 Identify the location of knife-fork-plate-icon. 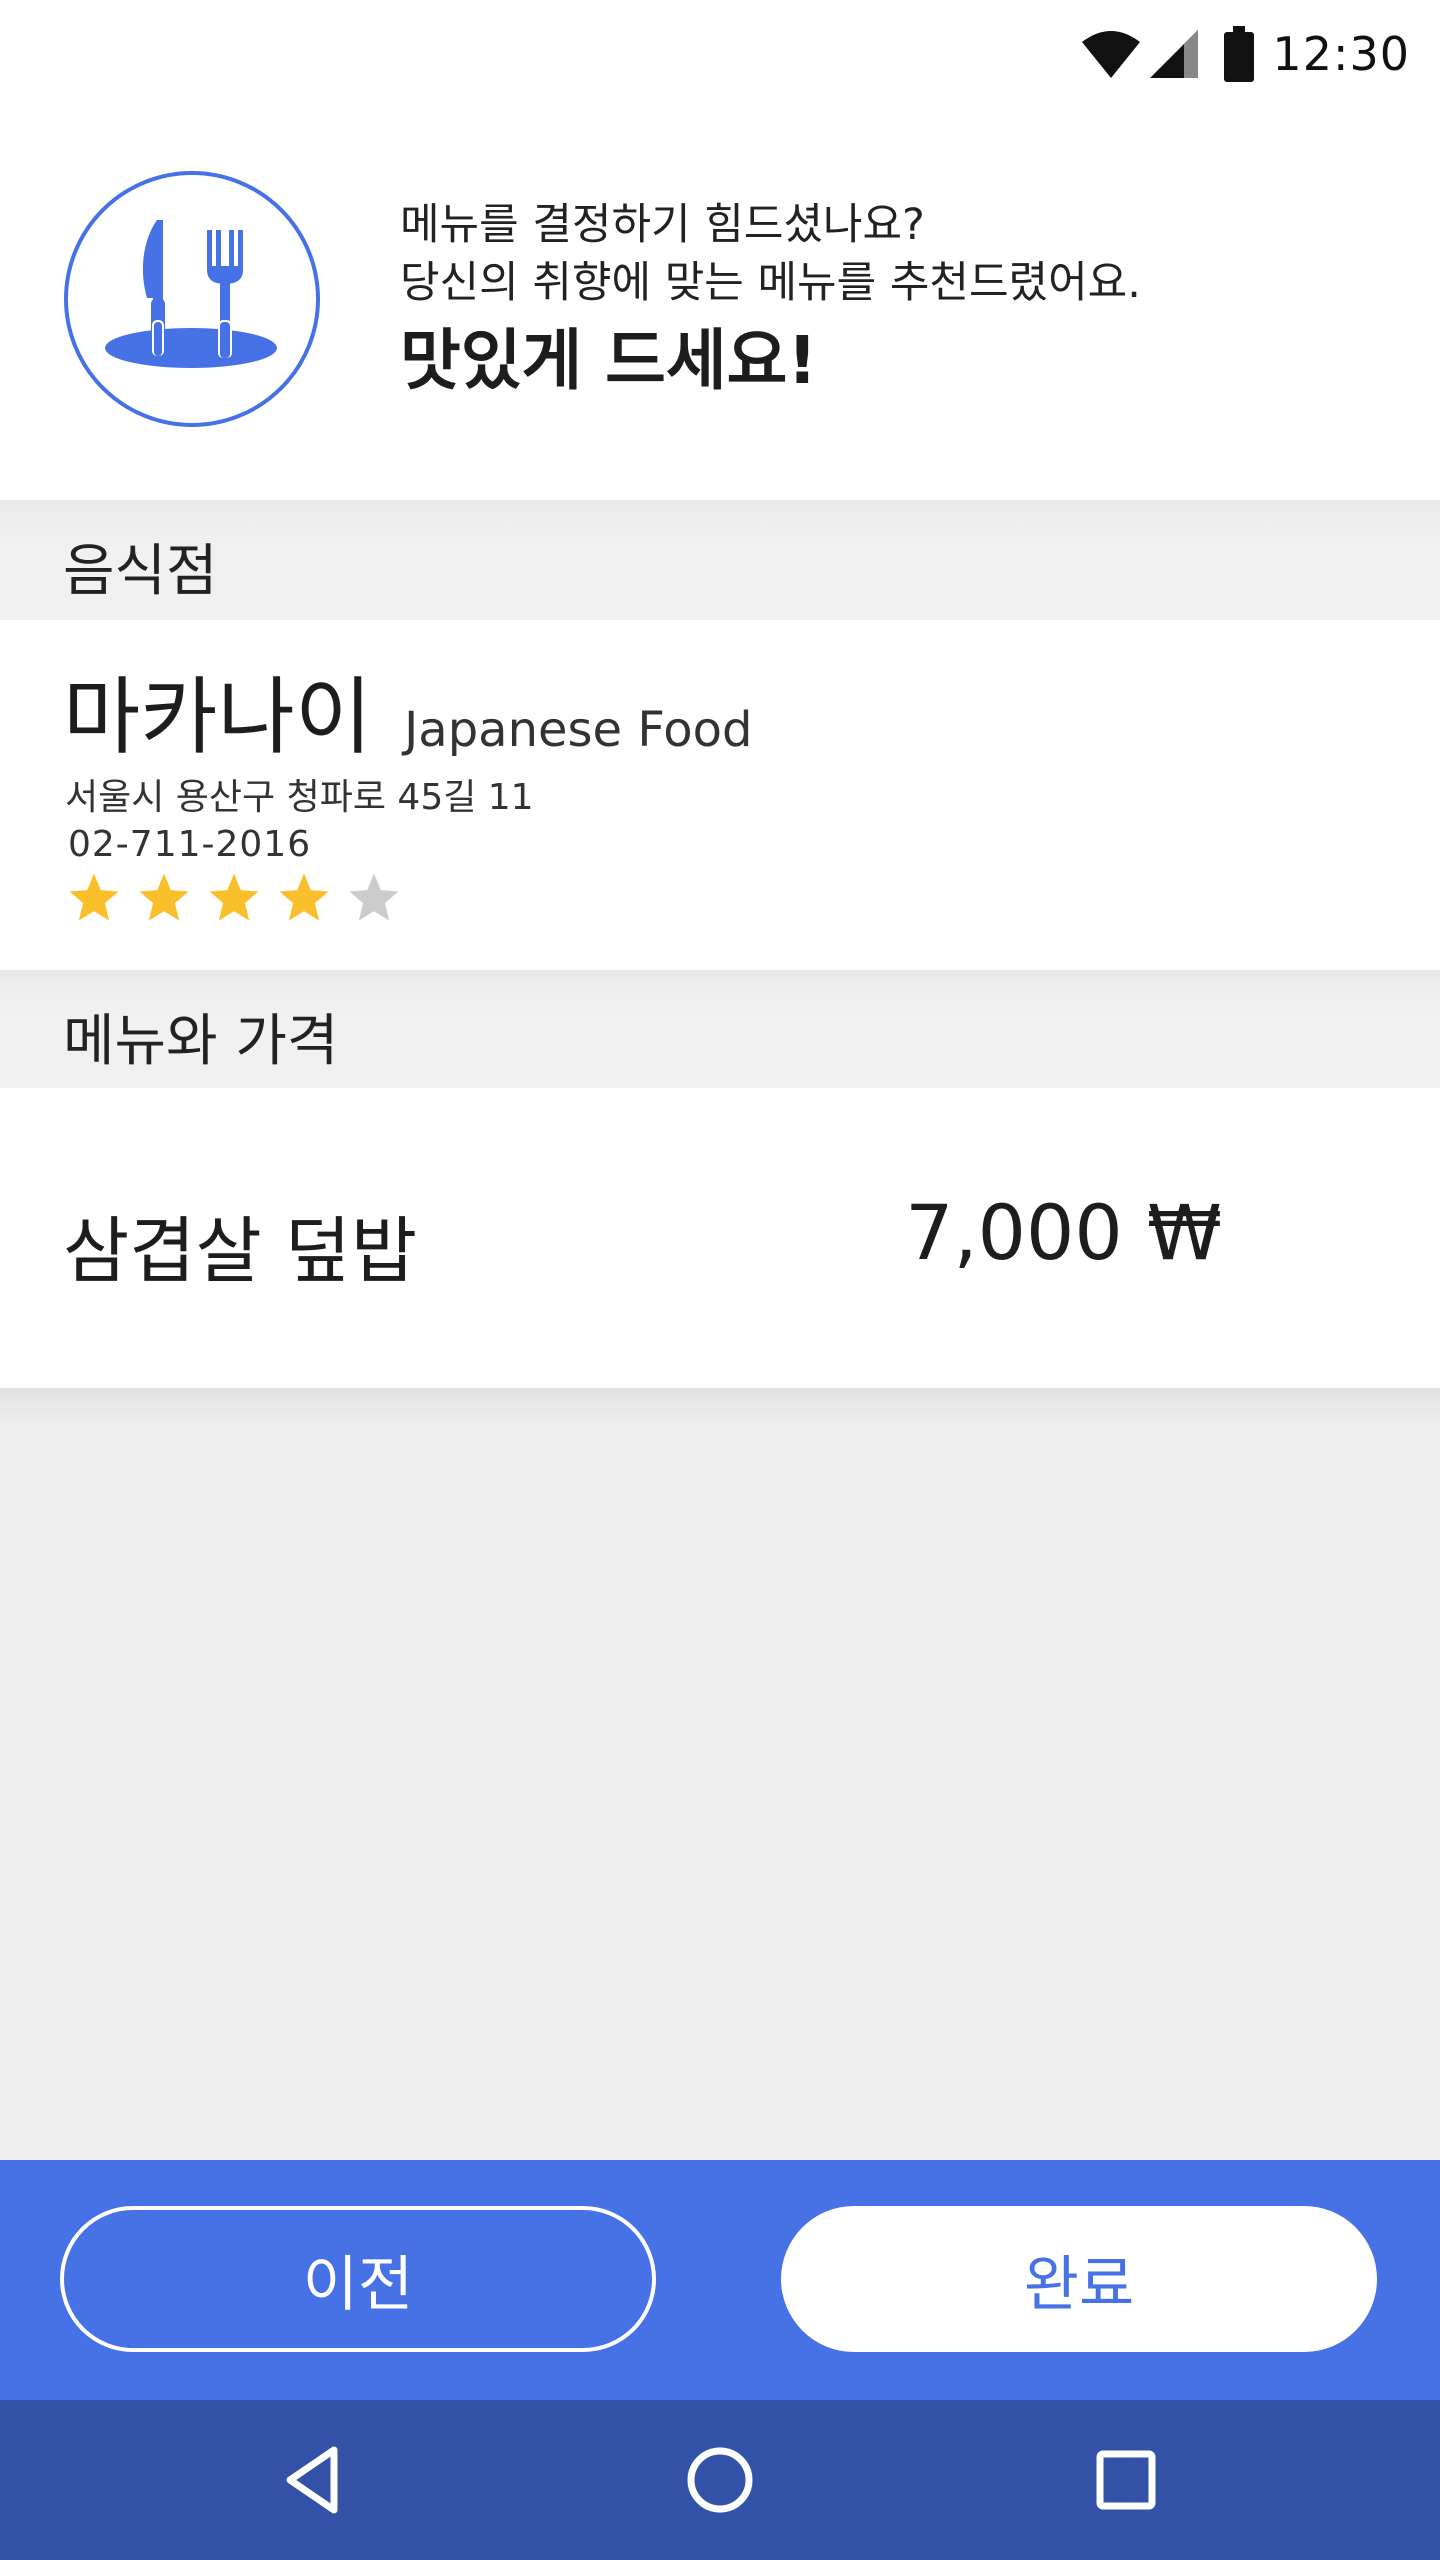
(192, 299).